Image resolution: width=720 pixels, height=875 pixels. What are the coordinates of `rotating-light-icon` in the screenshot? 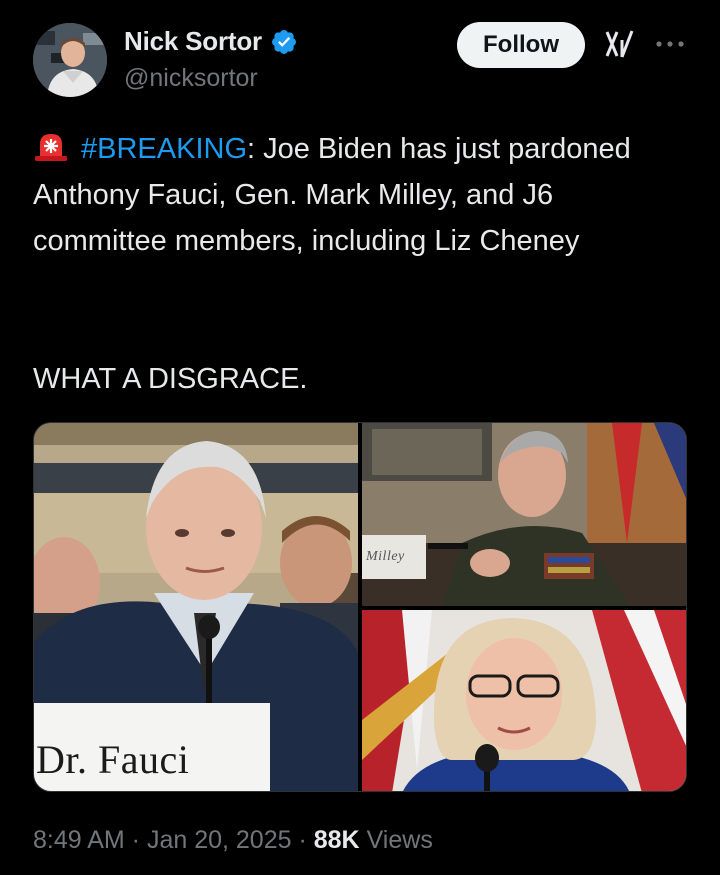 It's located at (51, 147).